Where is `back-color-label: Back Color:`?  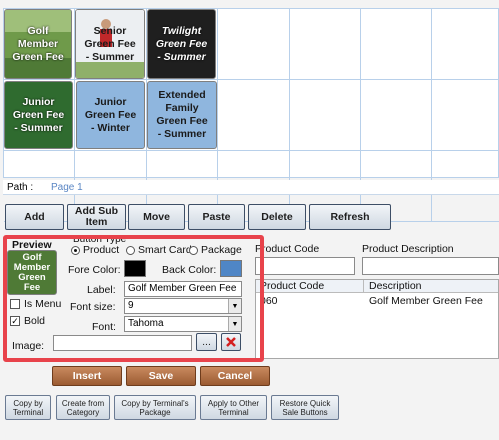
back-color-label: Back Color: is located at coordinates (189, 270).